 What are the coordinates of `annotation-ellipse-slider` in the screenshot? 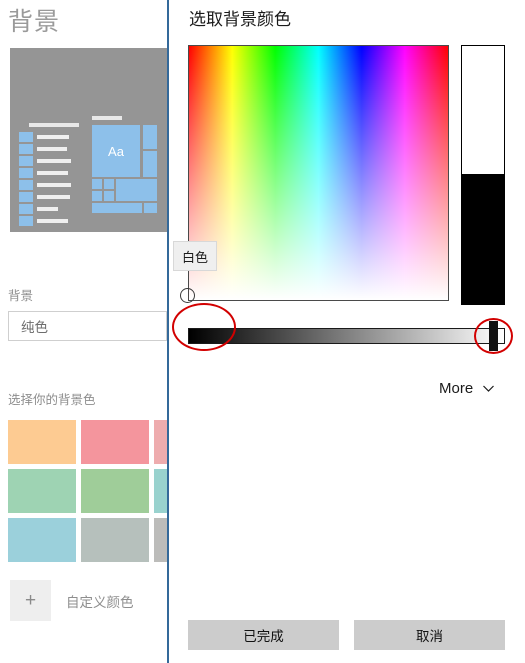 It's located at (493, 336).